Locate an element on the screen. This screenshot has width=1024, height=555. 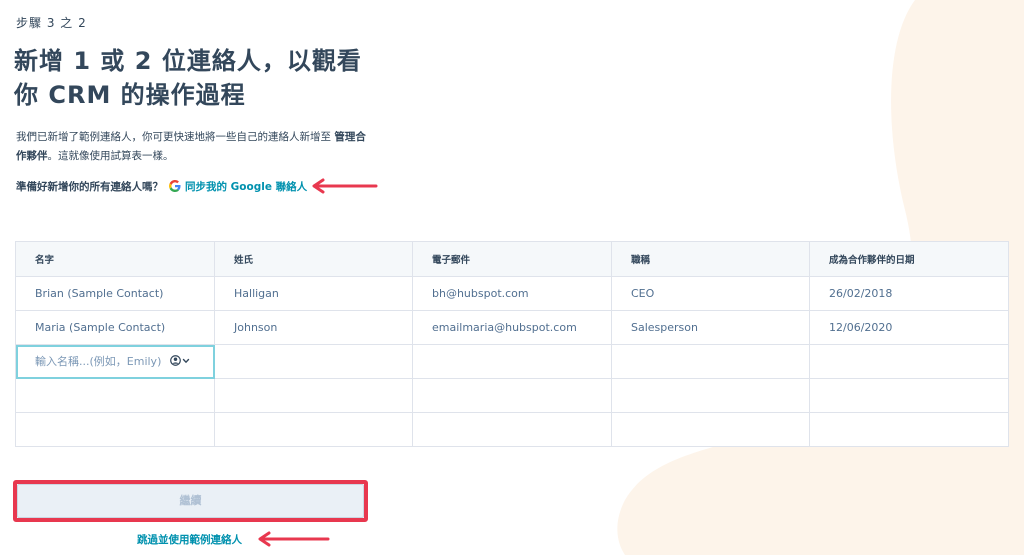
column-header-email: 電子郵件 is located at coordinates (512, 259).